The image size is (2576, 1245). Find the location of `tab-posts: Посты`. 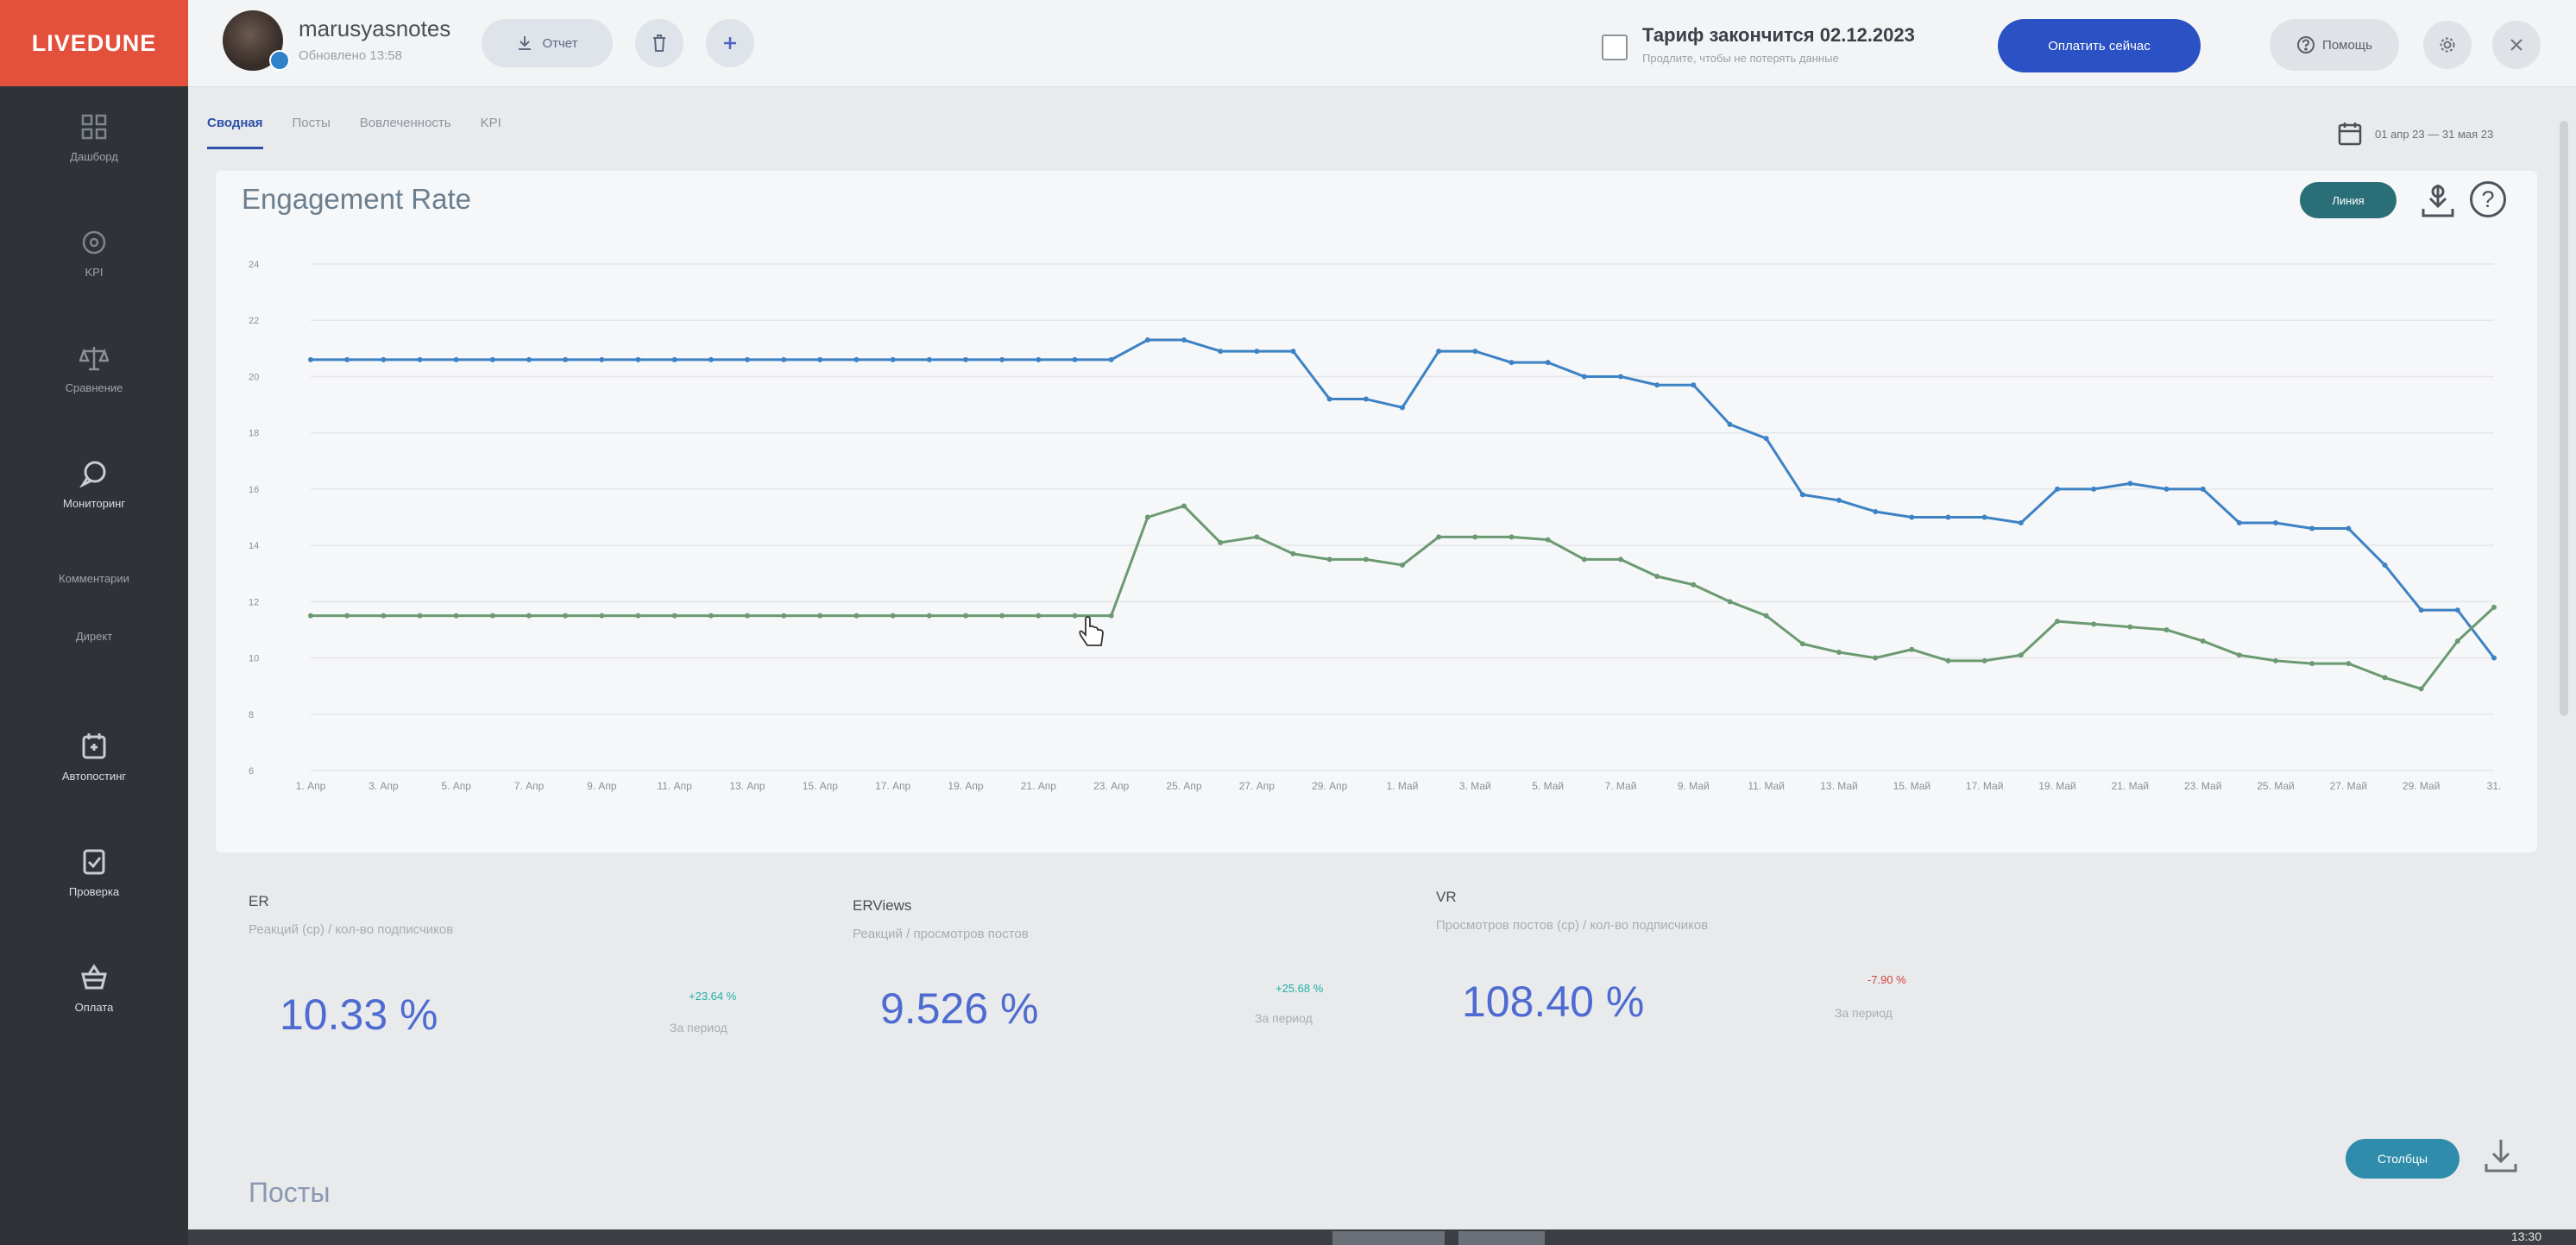

tab-posts: Посты is located at coordinates (312, 132).